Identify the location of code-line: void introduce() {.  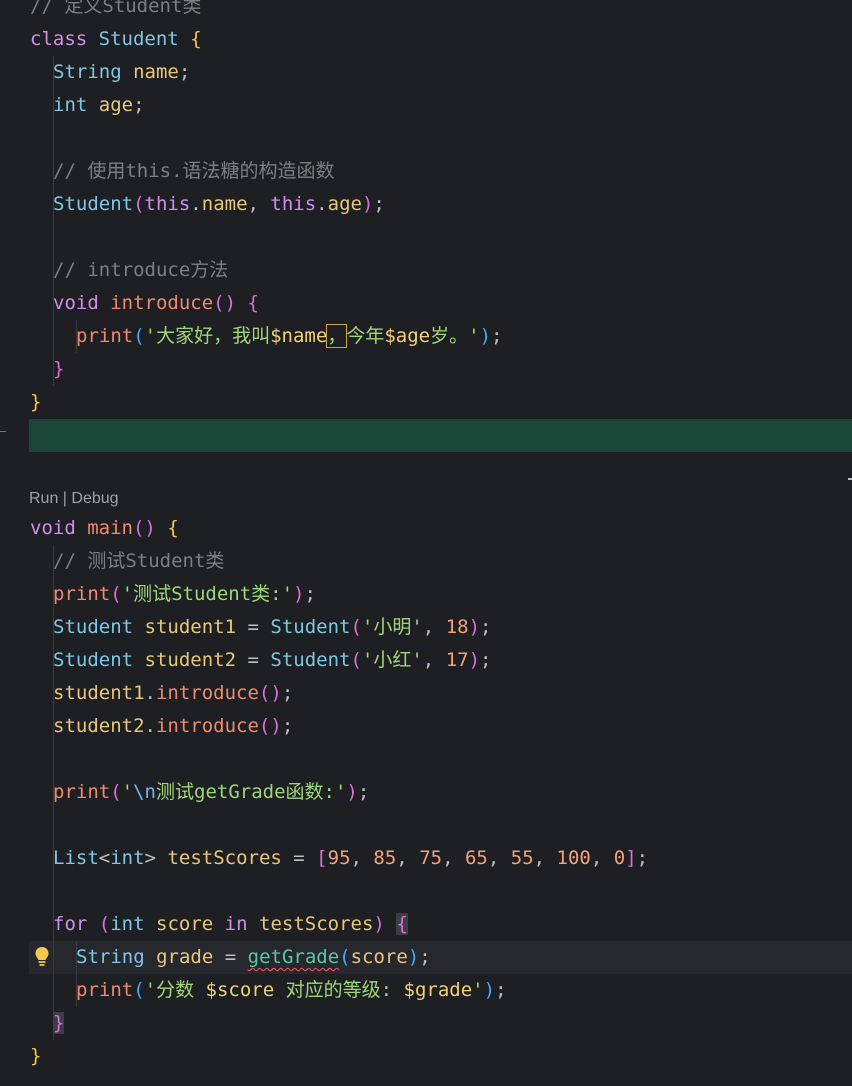
(426, 303).